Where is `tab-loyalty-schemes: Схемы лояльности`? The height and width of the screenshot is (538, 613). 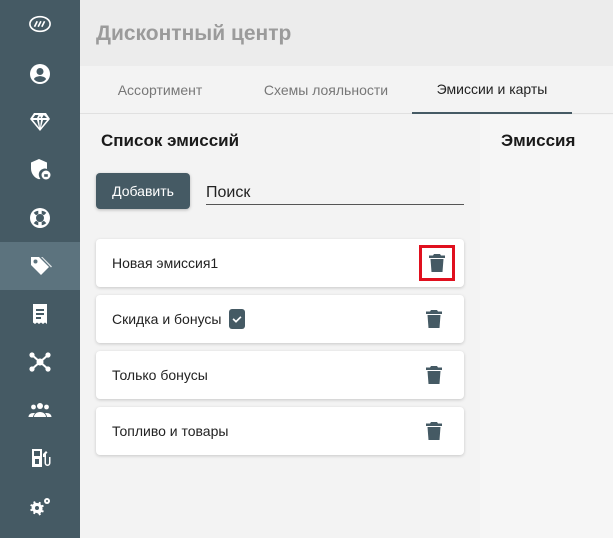 tab-loyalty-schemes: Схемы лояльности is located at coordinates (326, 90).